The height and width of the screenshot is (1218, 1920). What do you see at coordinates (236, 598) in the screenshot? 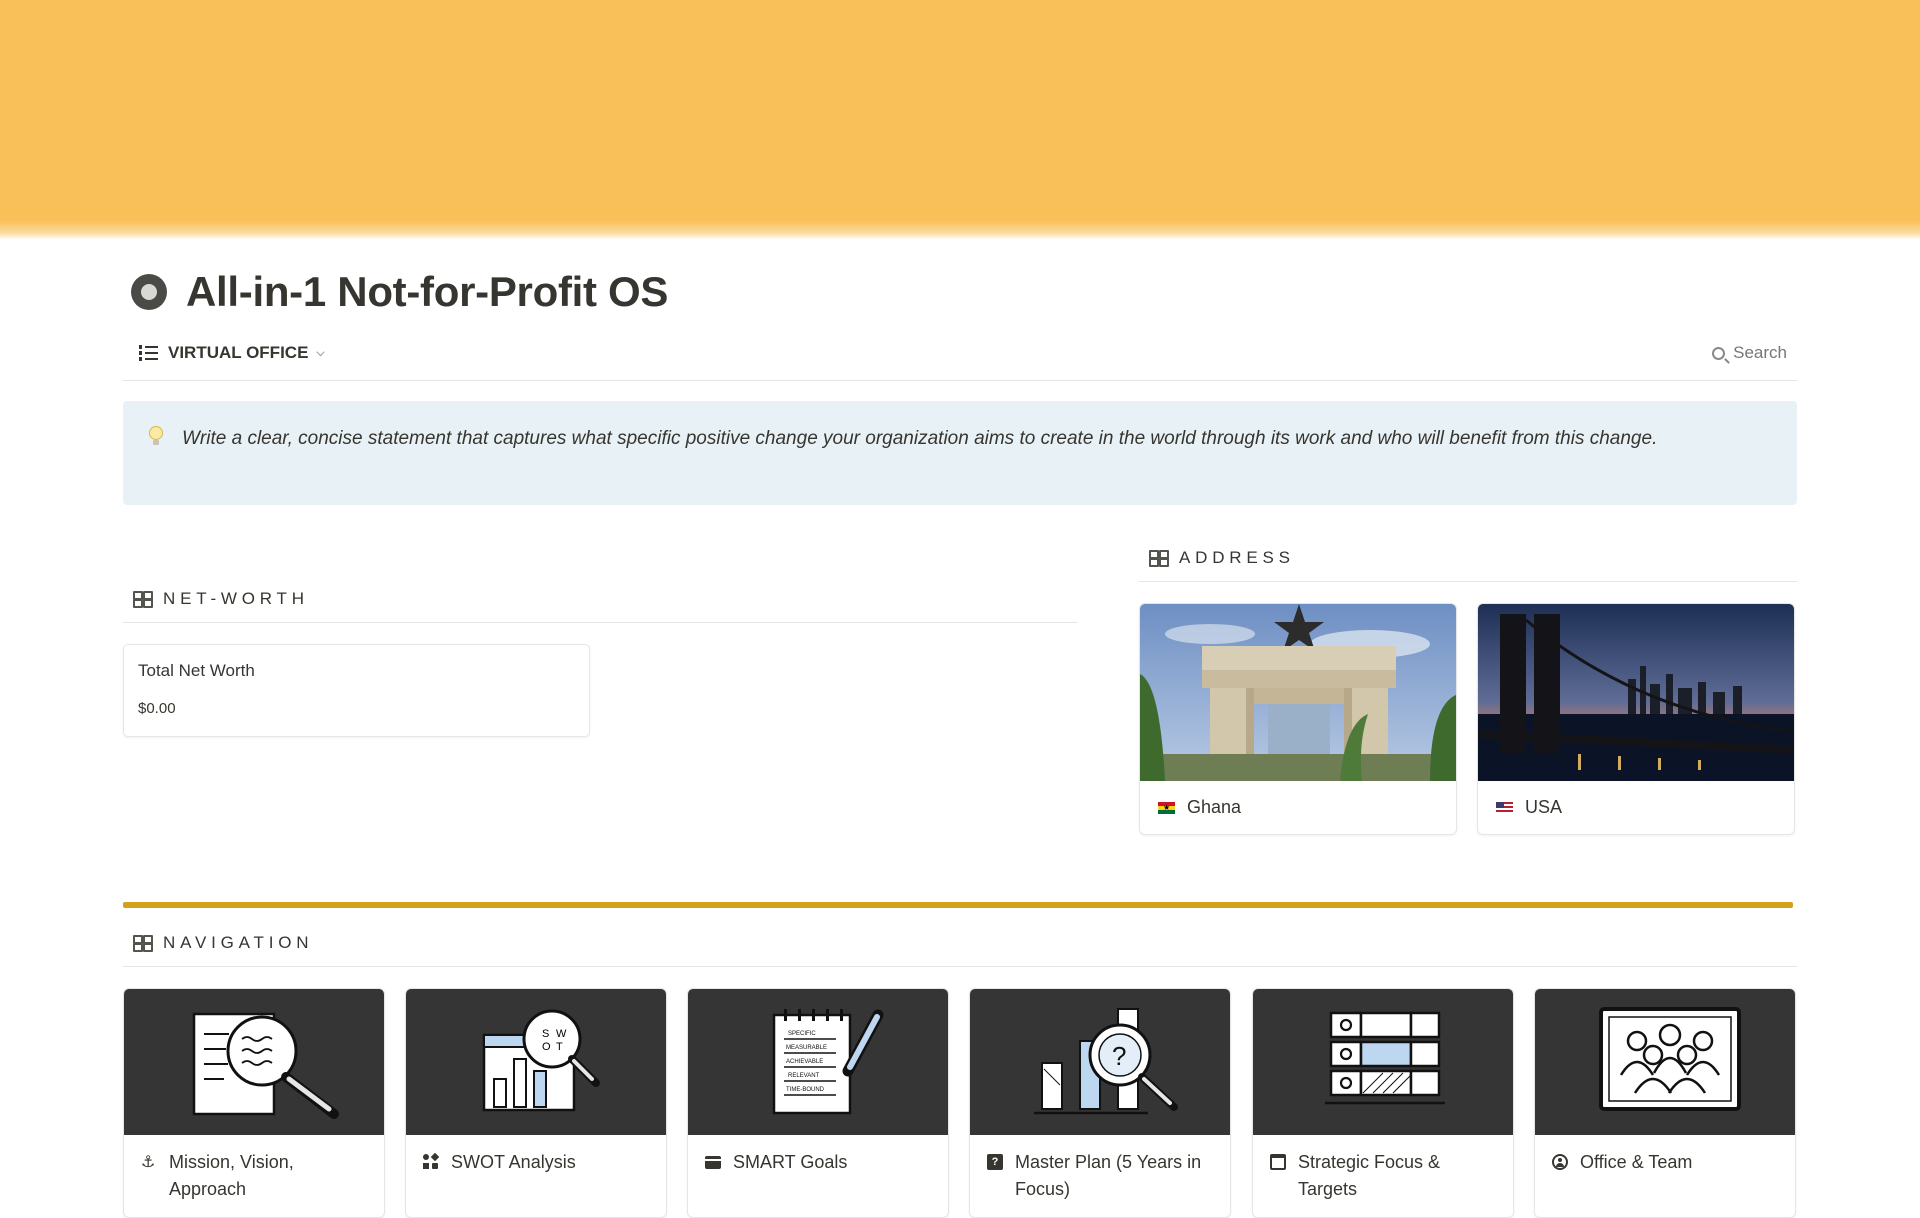
I see `net-worth-heading-text: NET-WORTH` at bounding box center [236, 598].